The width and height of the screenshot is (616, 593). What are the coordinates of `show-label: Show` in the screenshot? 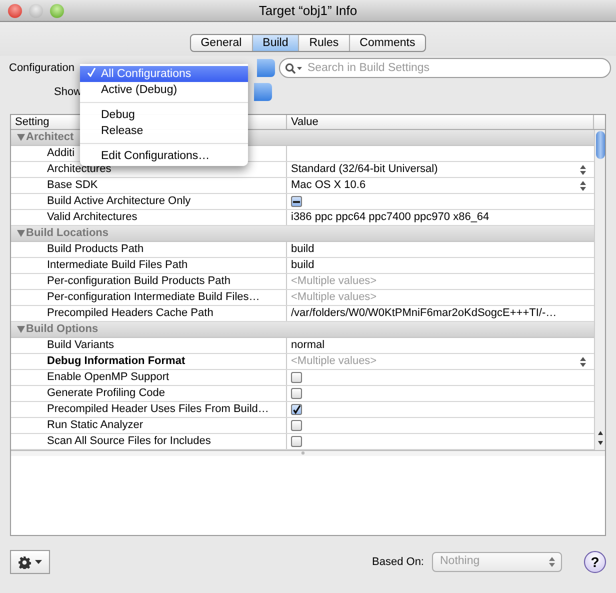 It's located at (68, 92).